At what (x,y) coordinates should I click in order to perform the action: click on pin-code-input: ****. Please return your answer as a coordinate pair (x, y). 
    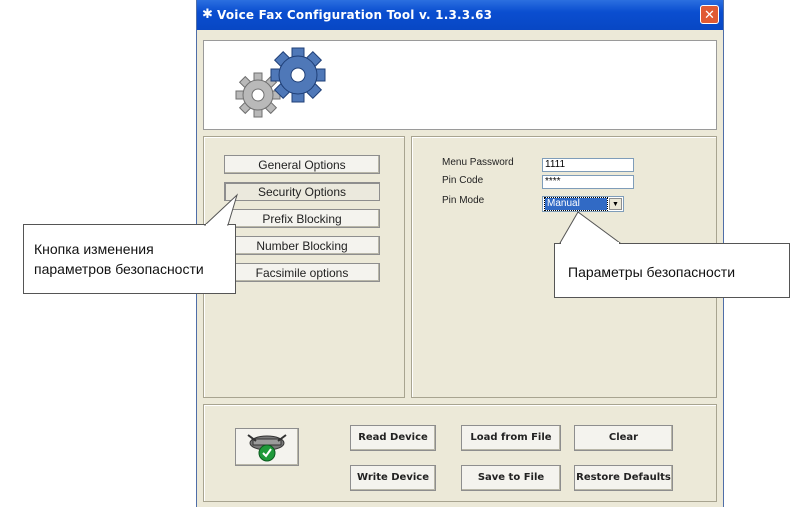
    Looking at the image, I should click on (588, 182).